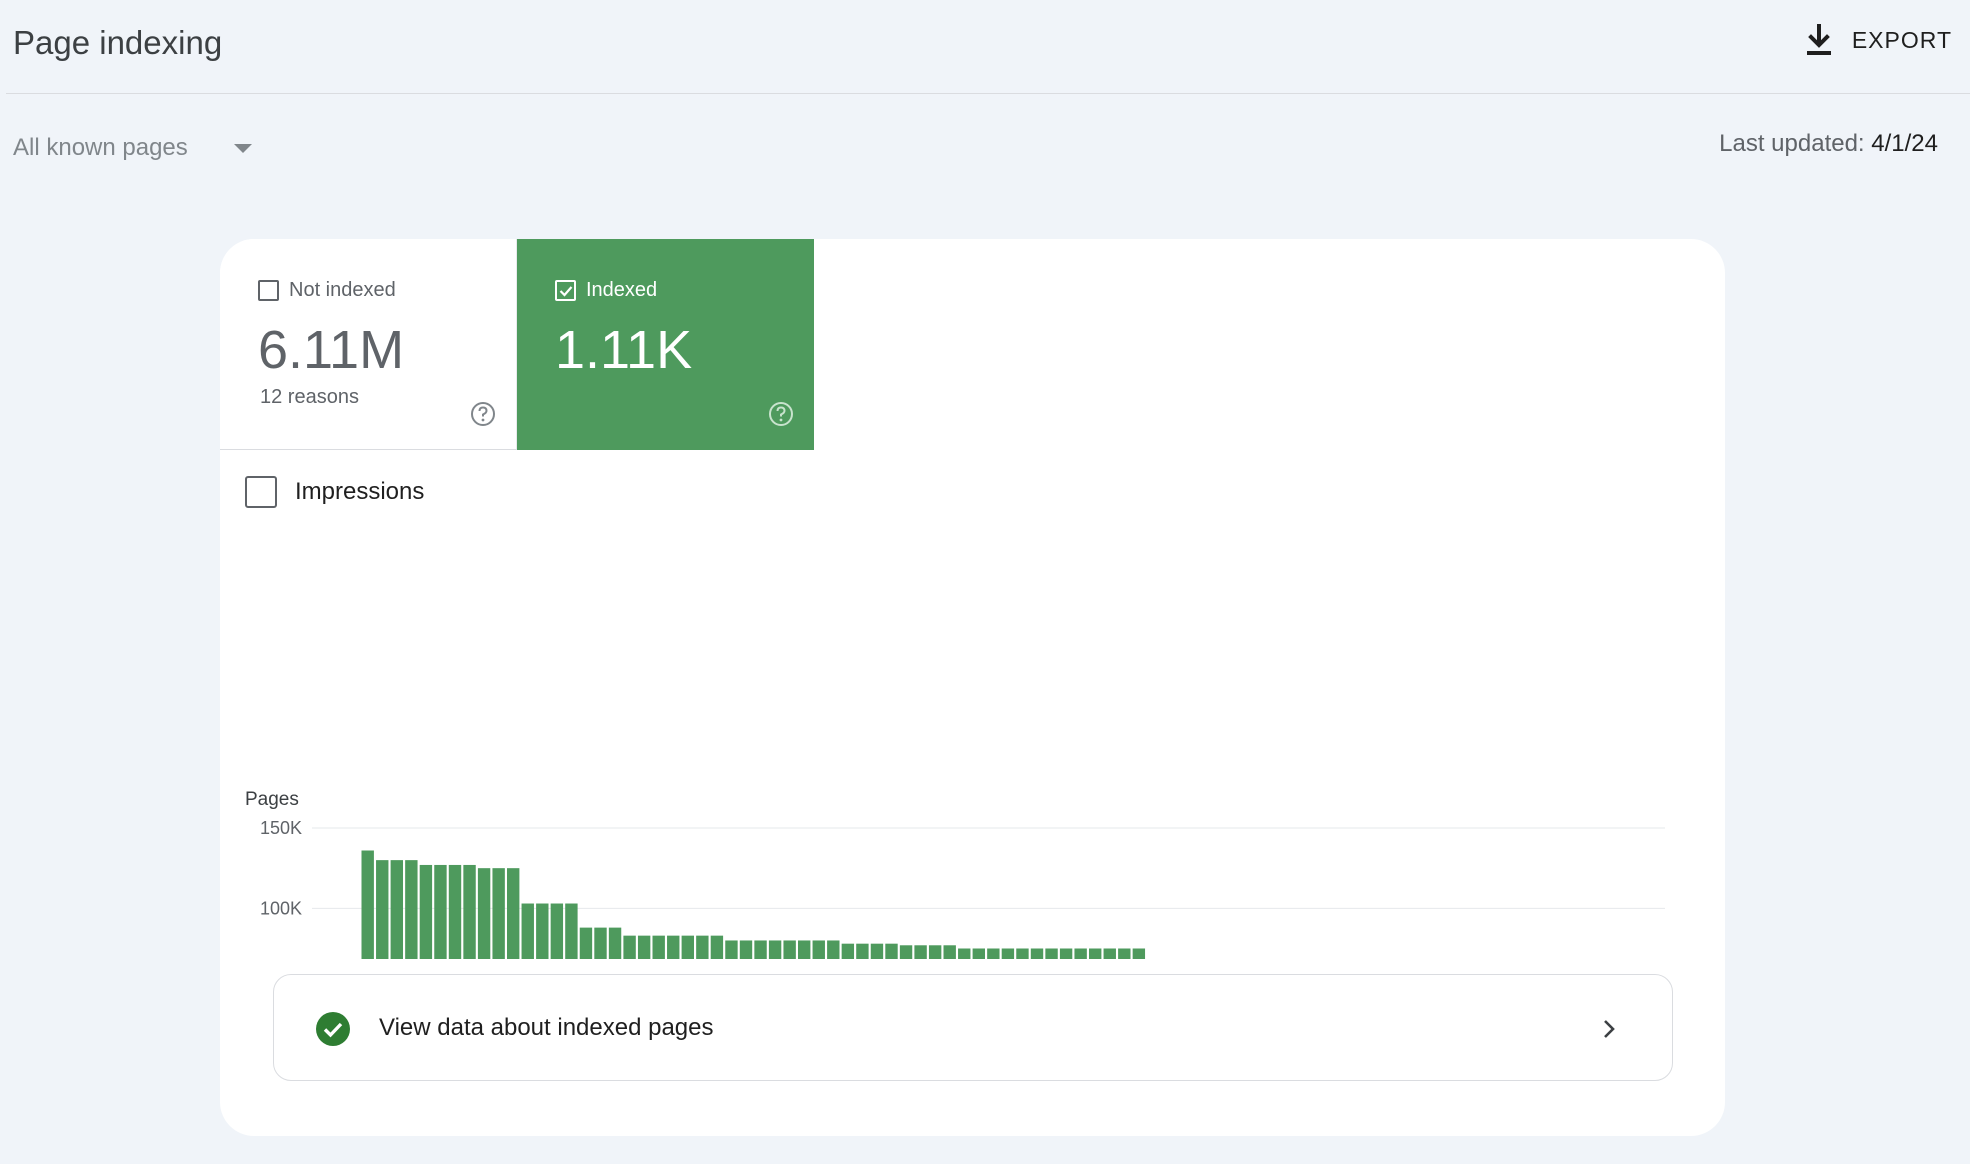 This screenshot has height=1164, width=1970. Describe the element at coordinates (118, 42) in the screenshot. I see `page-title: Page indexing` at that location.